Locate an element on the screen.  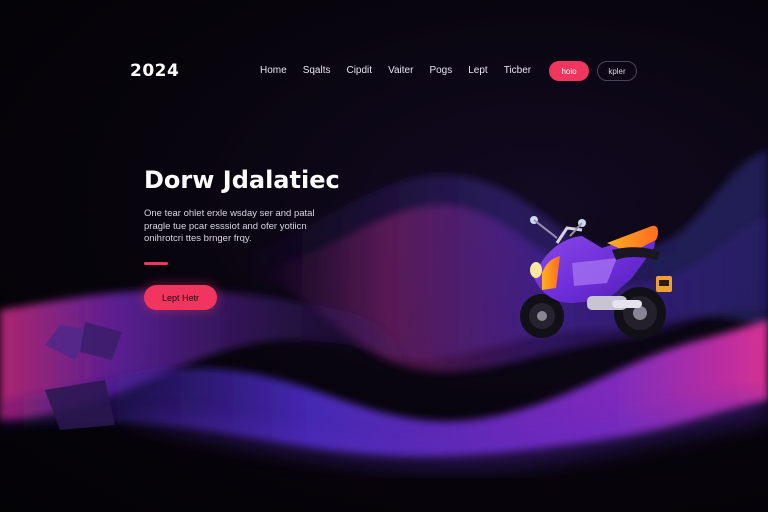
nav-item-3: Cipdit is located at coordinates (359, 70).